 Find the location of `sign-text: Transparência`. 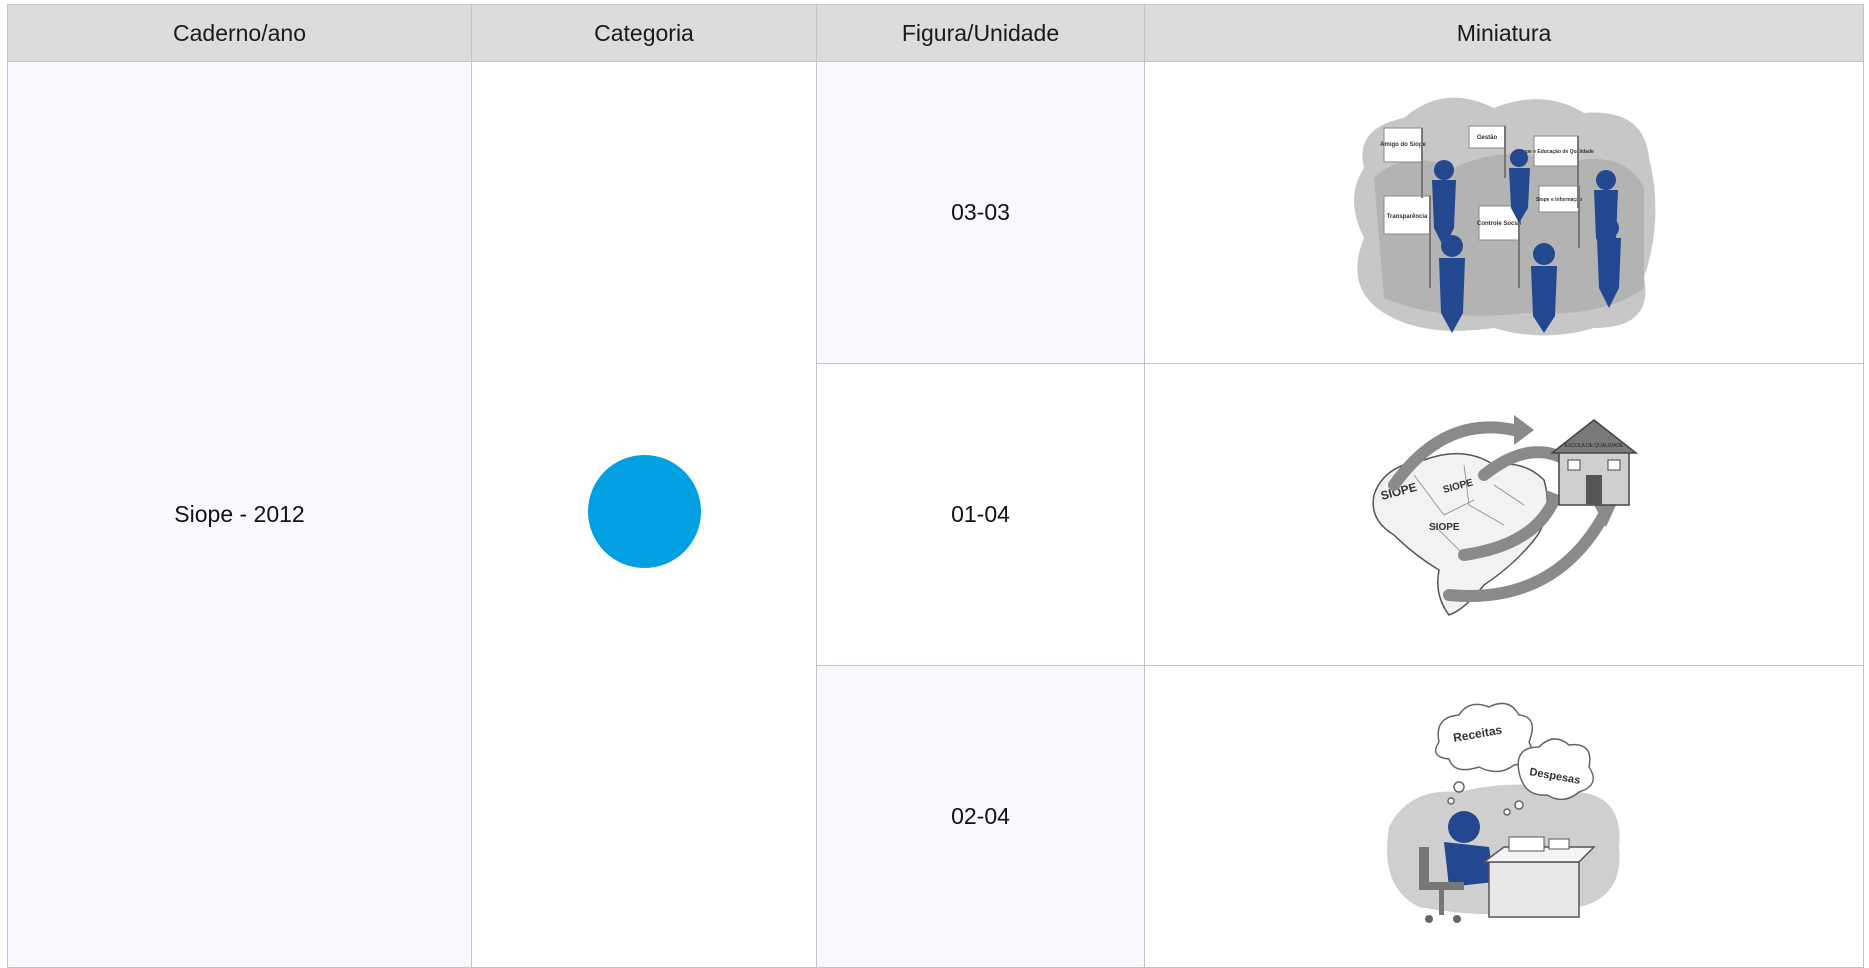

sign-text: Transparência is located at coordinates (1407, 217).